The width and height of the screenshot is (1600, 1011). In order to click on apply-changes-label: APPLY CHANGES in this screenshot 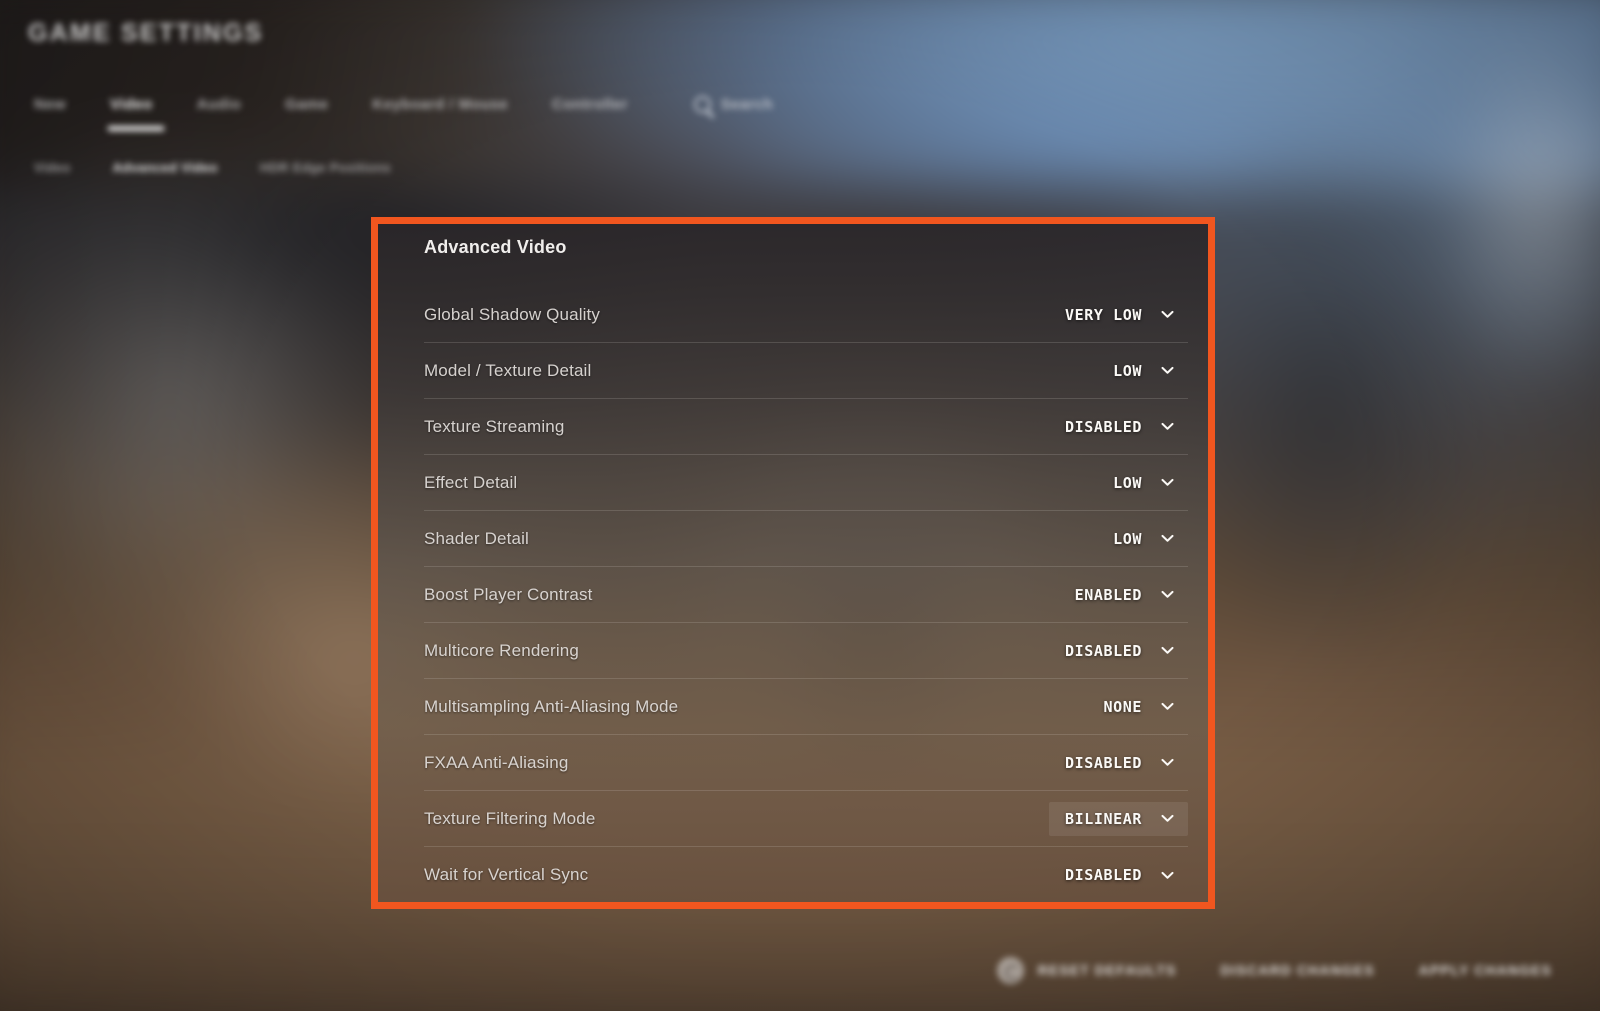, I will do `click(1485, 970)`.